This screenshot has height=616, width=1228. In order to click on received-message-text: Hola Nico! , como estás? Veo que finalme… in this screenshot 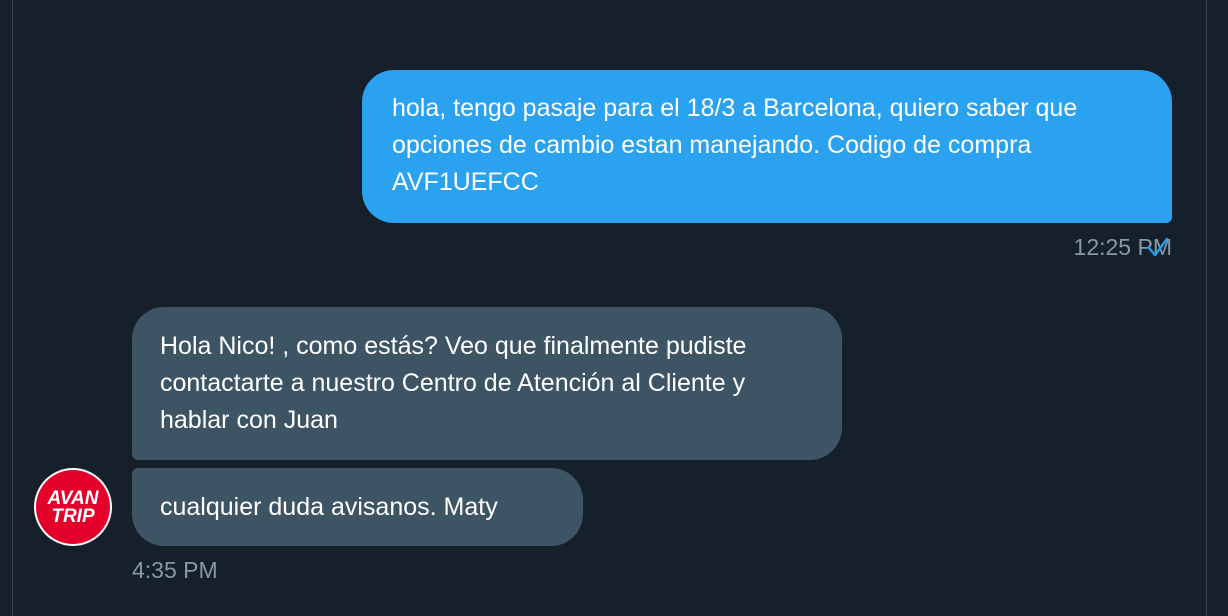, I will do `click(453, 383)`.